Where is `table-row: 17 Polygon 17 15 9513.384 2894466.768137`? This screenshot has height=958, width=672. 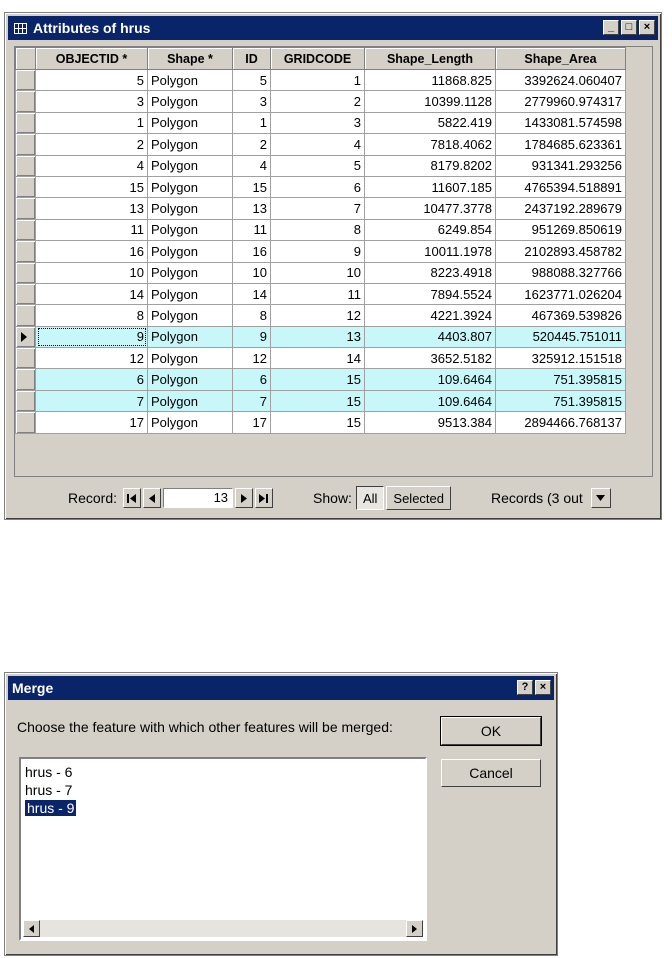 table-row: 17 Polygon 17 15 9513.384 2894466.768137 is located at coordinates (320, 422).